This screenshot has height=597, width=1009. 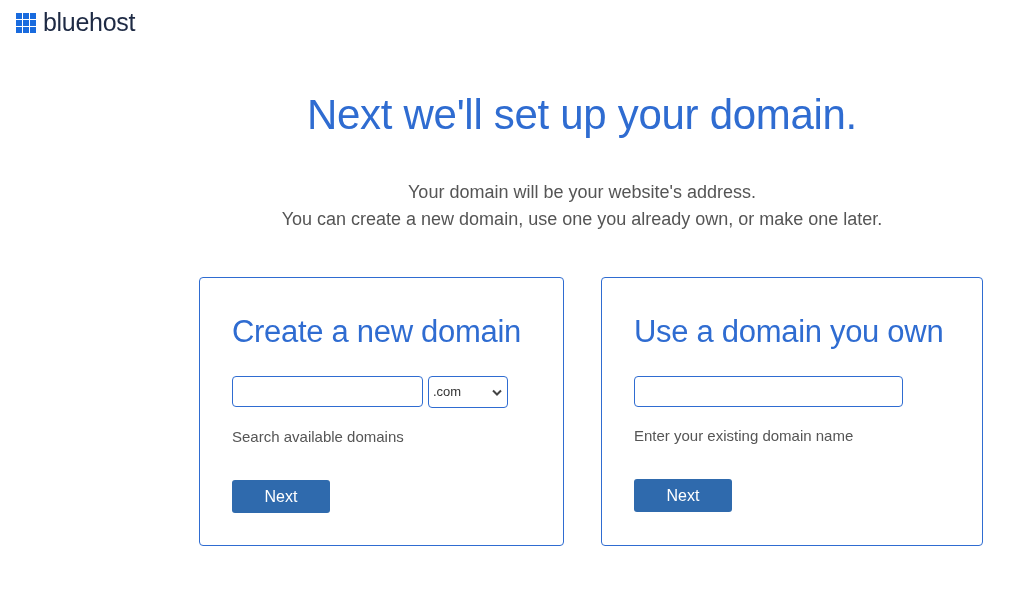 I want to click on intro-text: Your domain will be your website's address., so click(x=582, y=192).